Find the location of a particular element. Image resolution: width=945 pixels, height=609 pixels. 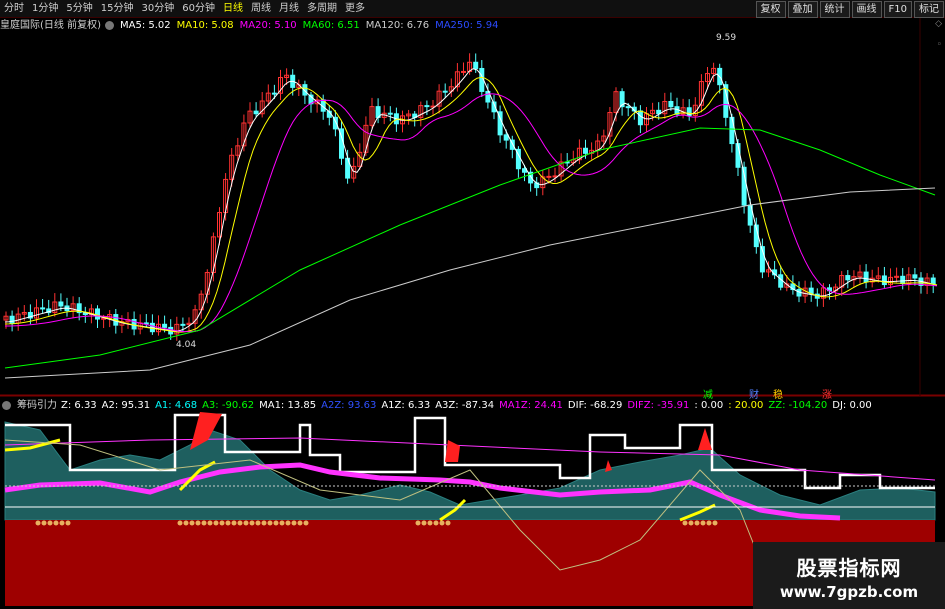

signal-jian: 减 is located at coordinates (708, 393).